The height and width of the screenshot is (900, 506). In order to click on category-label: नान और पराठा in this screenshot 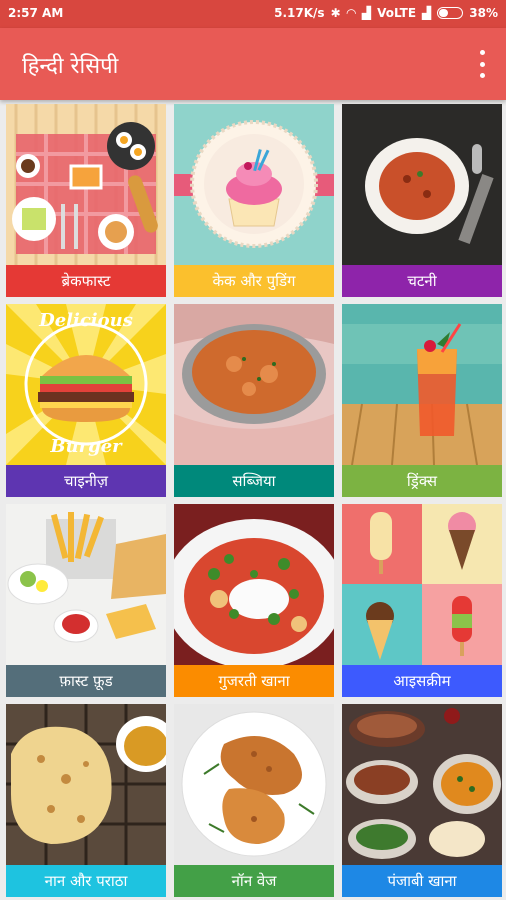, I will do `click(86, 881)`.